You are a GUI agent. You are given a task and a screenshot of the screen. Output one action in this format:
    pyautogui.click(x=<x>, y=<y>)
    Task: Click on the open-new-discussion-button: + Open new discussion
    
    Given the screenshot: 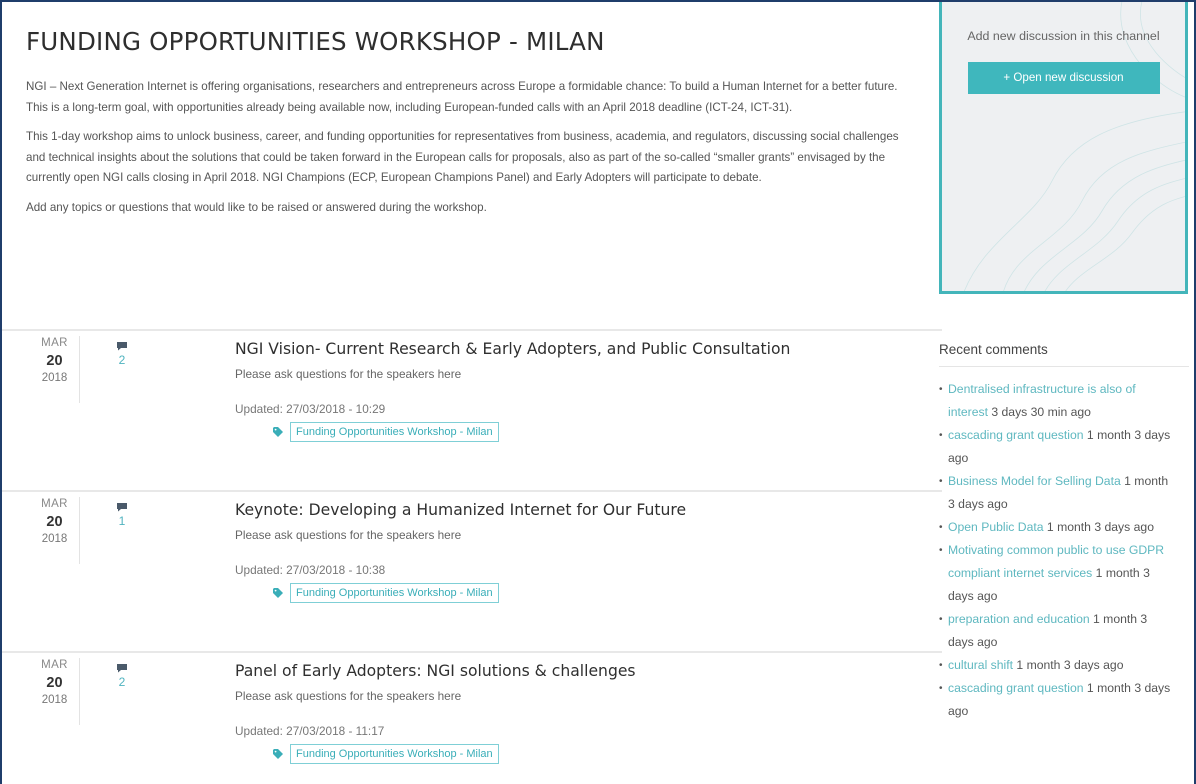 What is the action you would take?
    pyautogui.click(x=1063, y=78)
    